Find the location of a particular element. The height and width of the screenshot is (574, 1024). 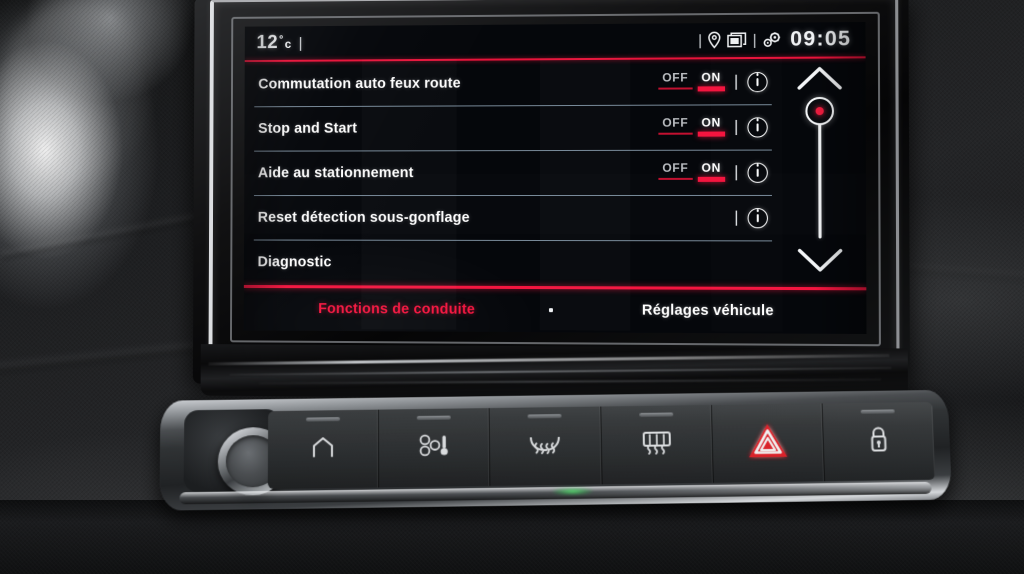

tab-bar: Fonctions de conduite Réglages véhicule is located at coordinates (555, 310).